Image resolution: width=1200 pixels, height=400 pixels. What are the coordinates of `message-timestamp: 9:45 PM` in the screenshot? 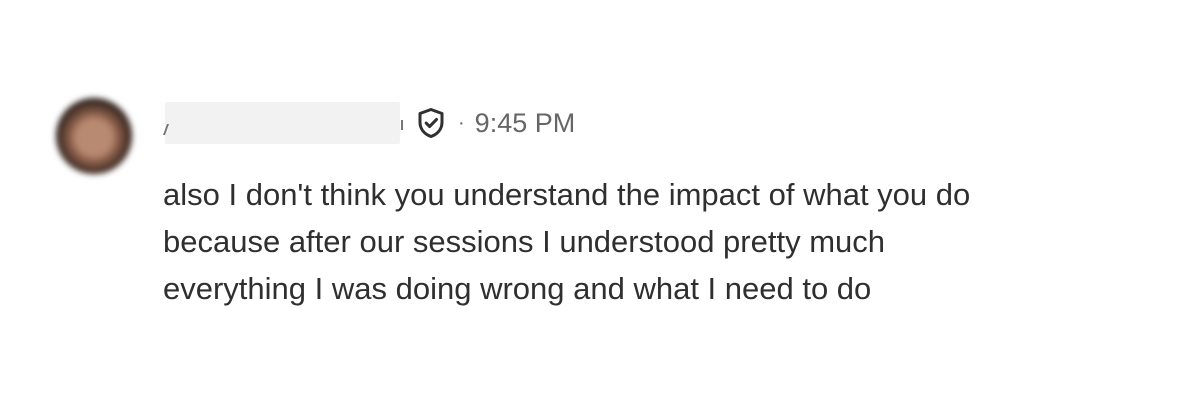 It's located at (525, 122).